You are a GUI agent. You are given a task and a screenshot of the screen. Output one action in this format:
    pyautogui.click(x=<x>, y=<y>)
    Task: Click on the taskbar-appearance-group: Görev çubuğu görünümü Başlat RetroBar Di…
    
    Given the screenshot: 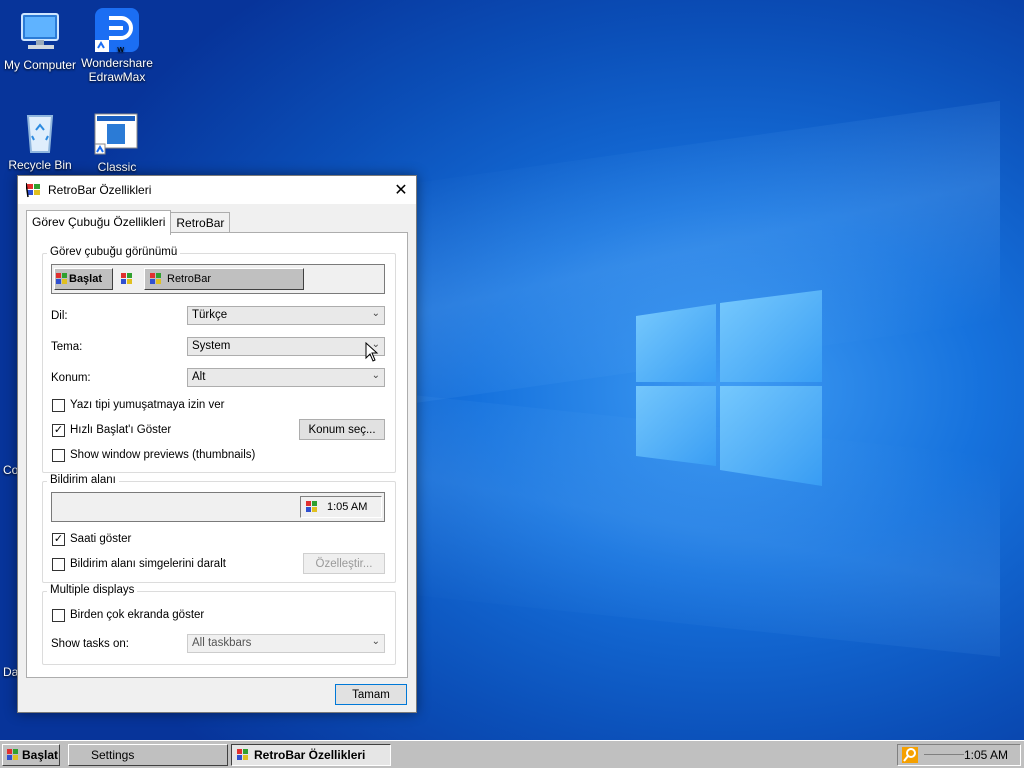 What is the action you would take?
    pyautogui.click(x=219, y=359)
    